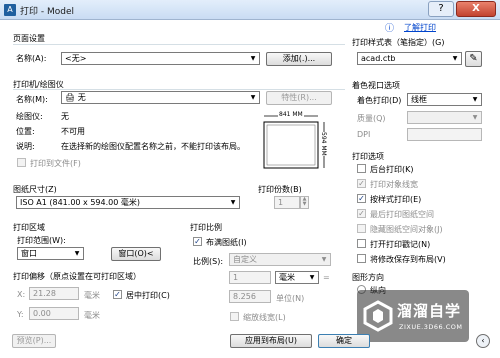  I want to click on location-value: 不可用, so click(73, 131).